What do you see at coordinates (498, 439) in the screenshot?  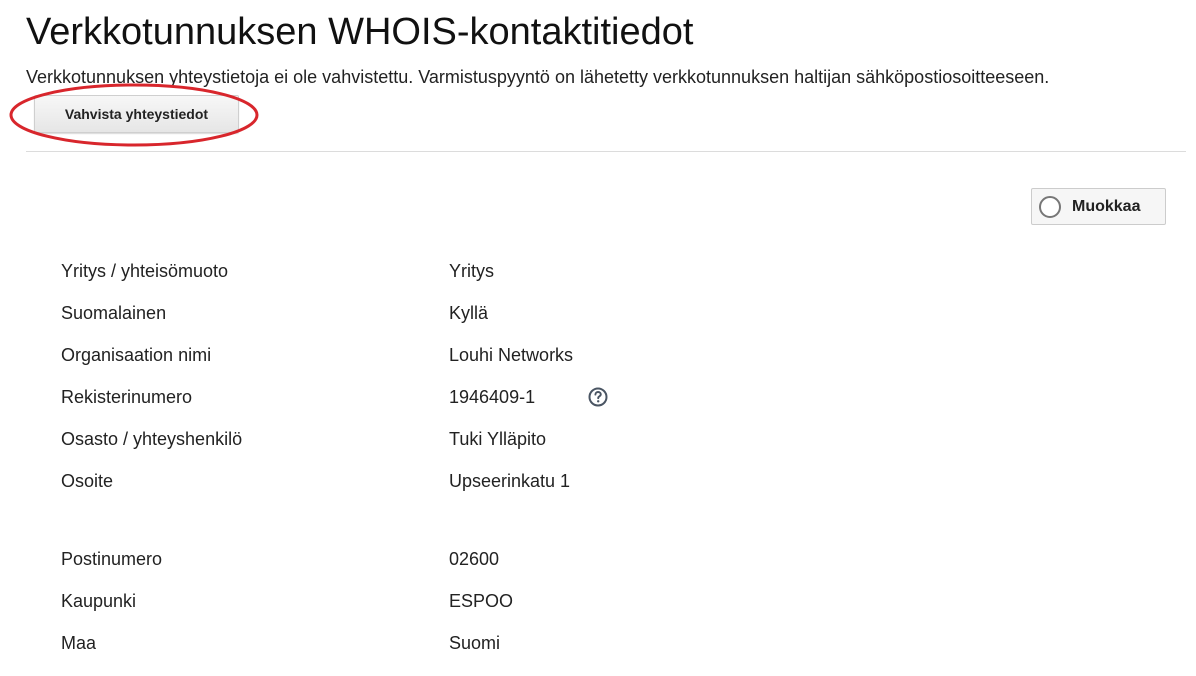 I see `contact-value: Tuki Ylläpito` at bounding box center [498, 439].